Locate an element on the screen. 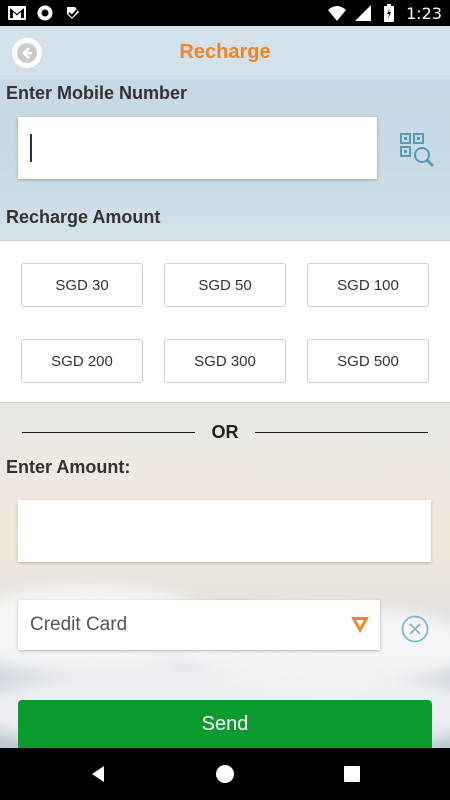  amount-option-50: SGD 50 is located at coordinates (225, 285).